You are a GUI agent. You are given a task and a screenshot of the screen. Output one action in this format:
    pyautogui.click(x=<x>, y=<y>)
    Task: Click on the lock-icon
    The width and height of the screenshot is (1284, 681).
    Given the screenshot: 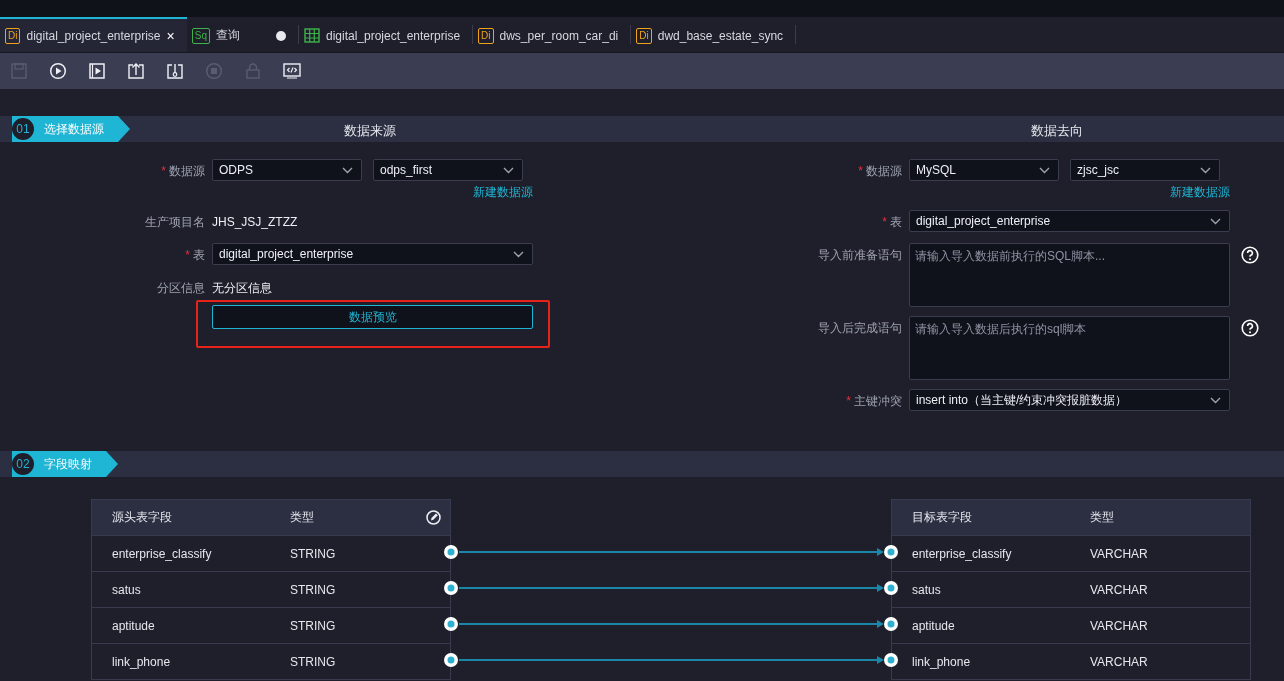 What is the action you would take?
    pyautogui.click(x=253, y=71)
    